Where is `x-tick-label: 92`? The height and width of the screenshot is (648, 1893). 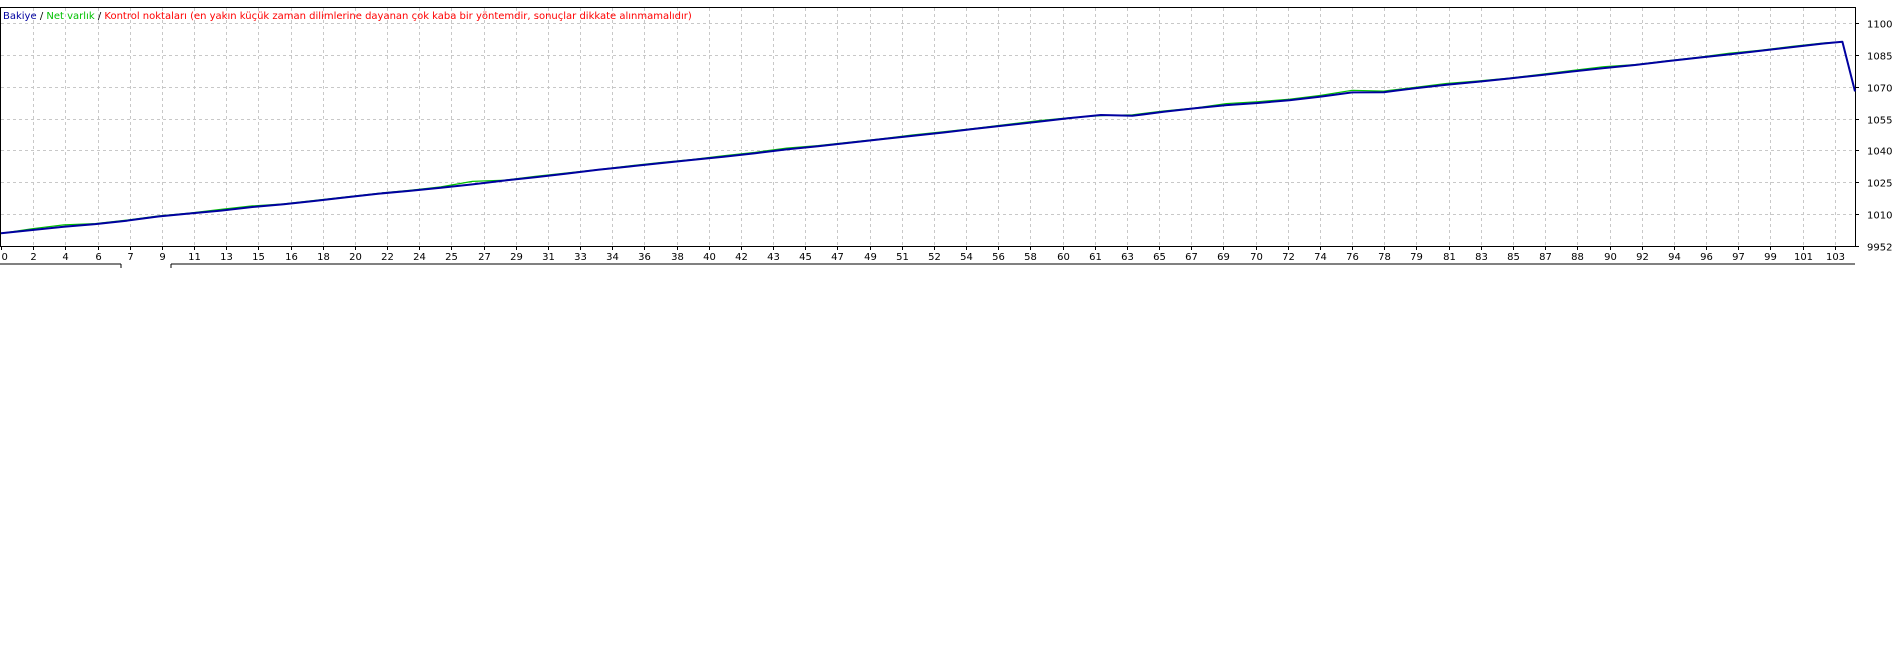 x-tick-label: 92 is located at coordinates (1642, 257).